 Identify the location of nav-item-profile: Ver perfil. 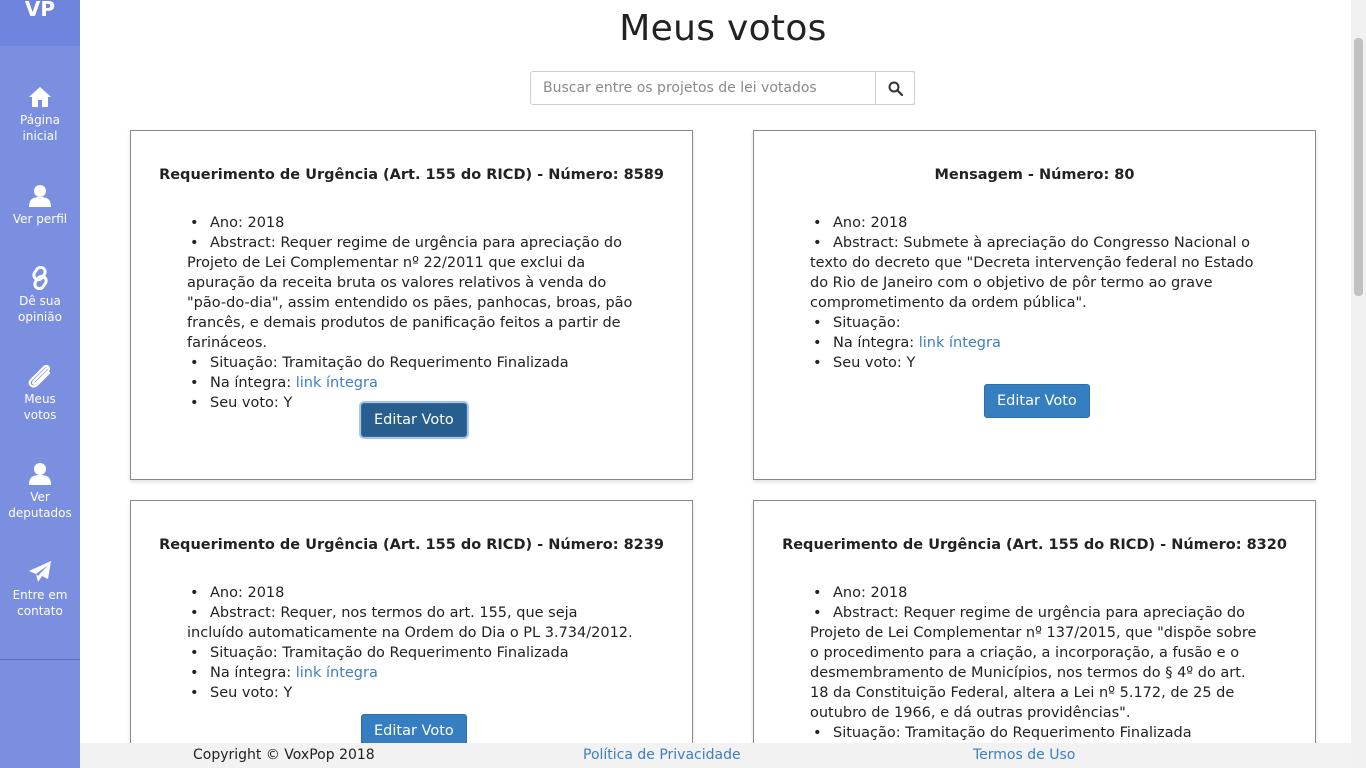
(40, 205).